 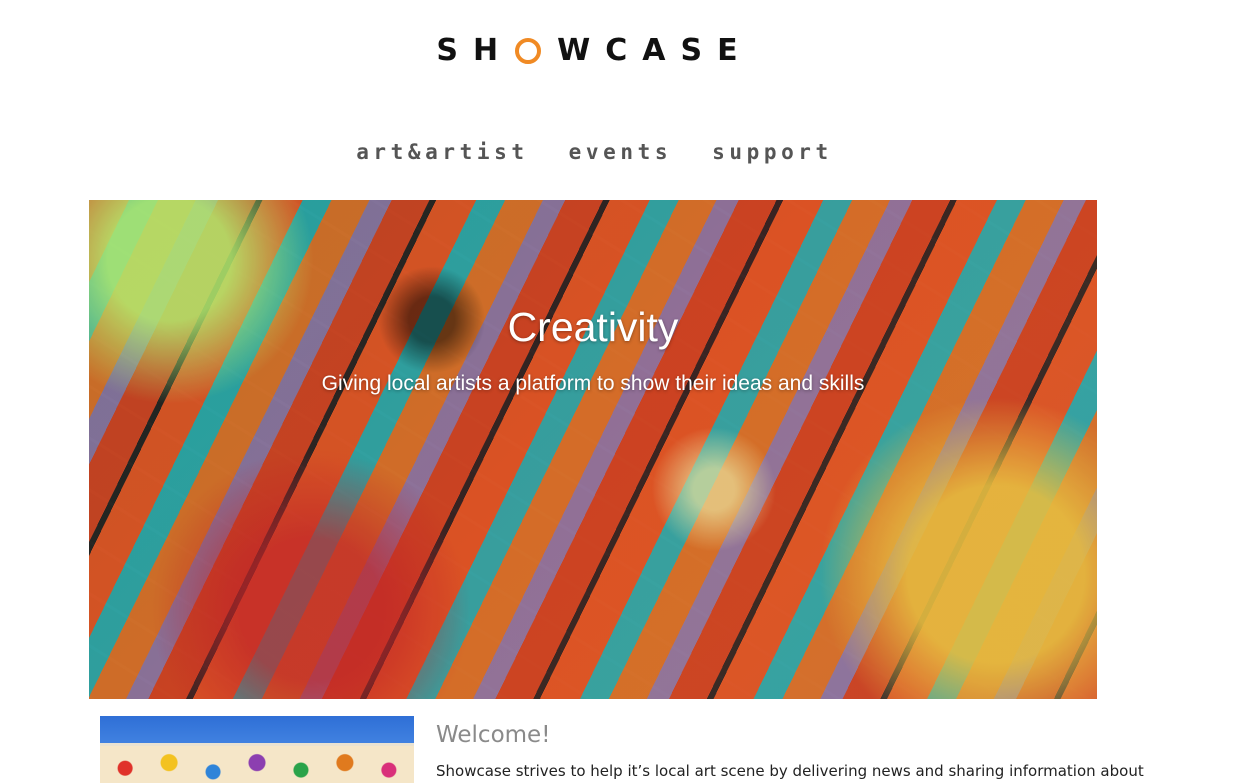 What do you see at coordinates (620, 152) in the screenshot?
I see `nav-link-events: events` at bounding box center [620, 152].